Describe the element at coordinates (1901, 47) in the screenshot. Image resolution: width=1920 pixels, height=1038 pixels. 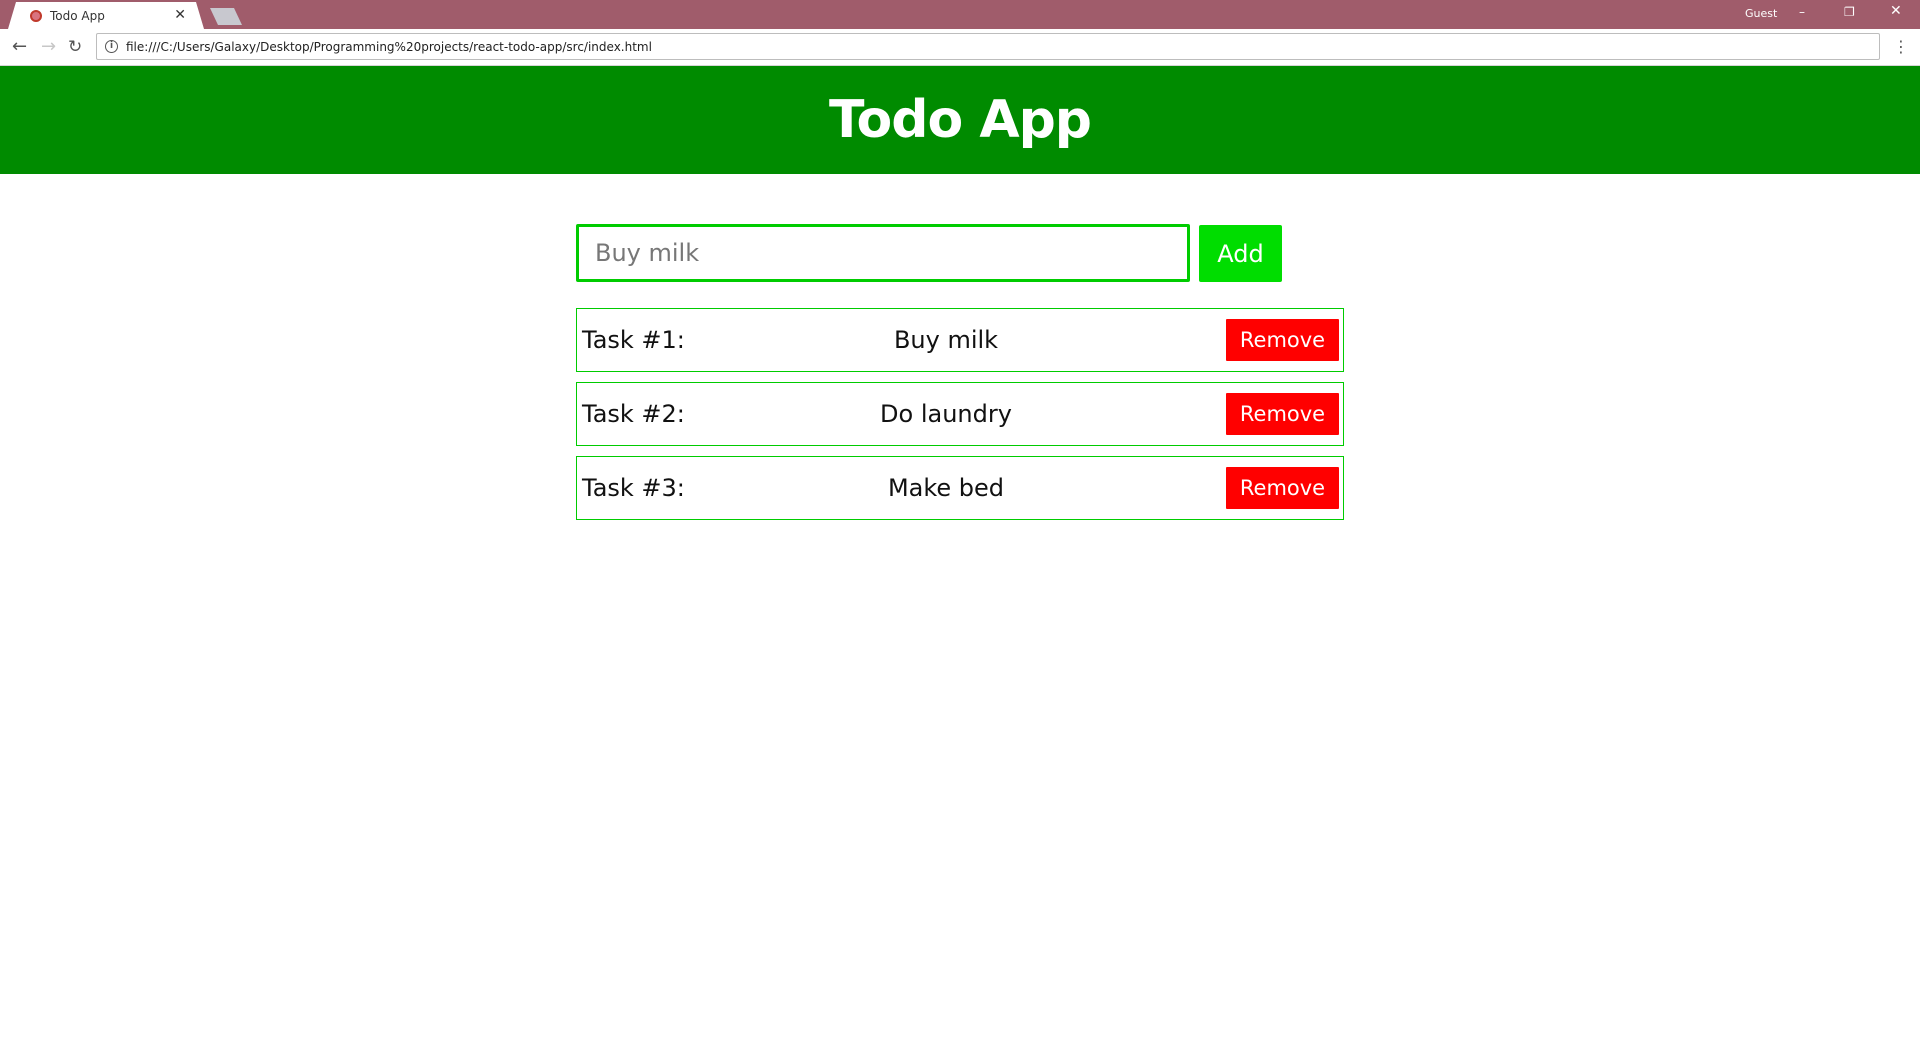
I see `browser-menu-icon: ⋮` at that location.